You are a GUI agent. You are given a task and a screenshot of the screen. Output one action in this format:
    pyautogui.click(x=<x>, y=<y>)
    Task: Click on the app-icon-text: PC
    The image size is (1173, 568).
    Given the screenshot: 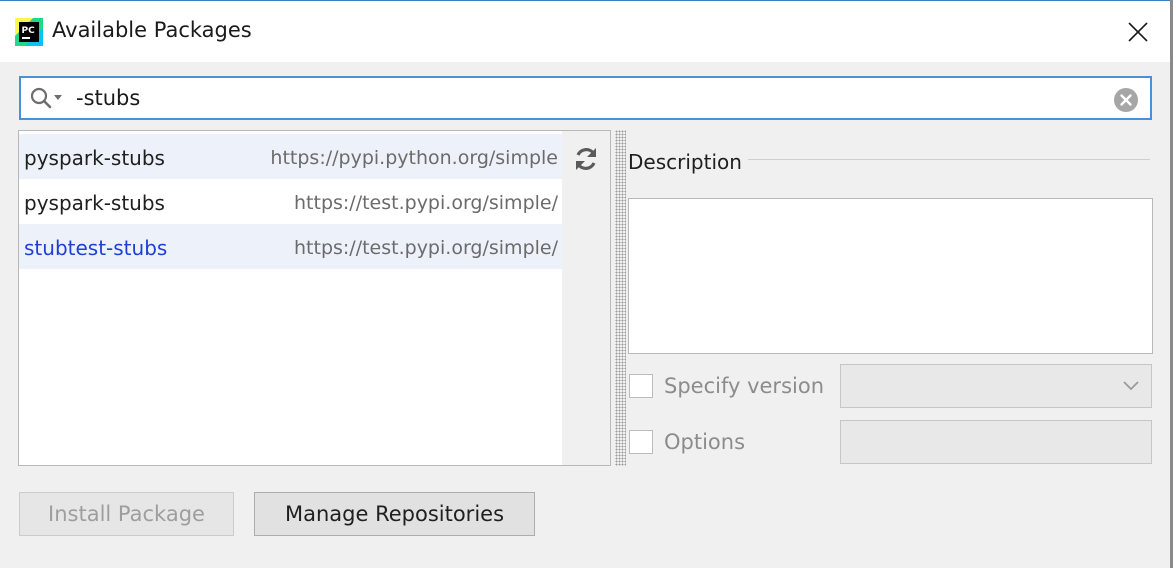 What is the action you would take?
    pyautogui.click(x=29, y=31)
    